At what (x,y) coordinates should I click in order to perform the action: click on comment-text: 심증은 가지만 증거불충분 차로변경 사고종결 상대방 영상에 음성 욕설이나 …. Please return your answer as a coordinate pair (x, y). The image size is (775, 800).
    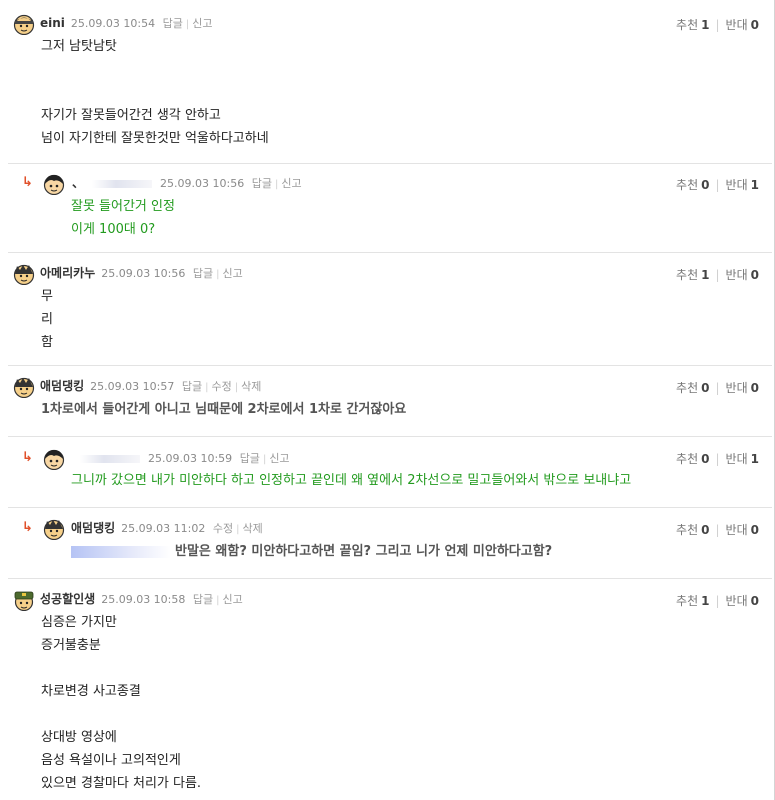
    Looking at the image, I should click on (121, 703).